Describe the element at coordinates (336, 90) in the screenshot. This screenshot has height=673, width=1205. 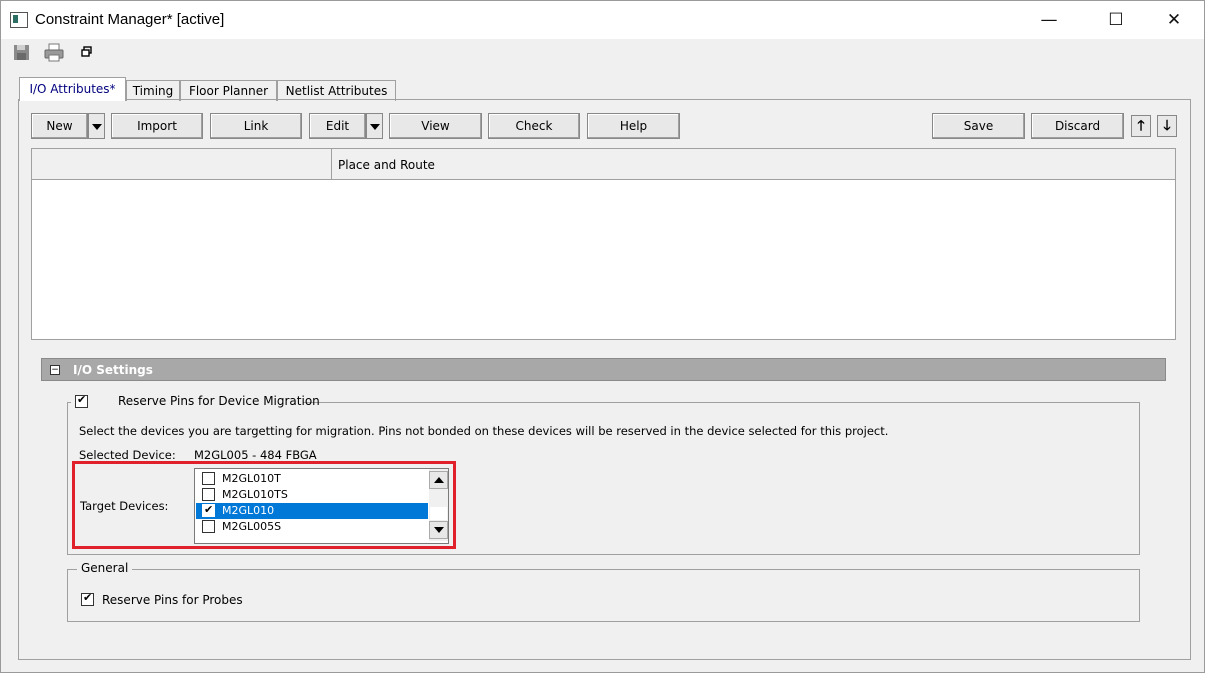
I see `tab-netlist-attributes: Netlist Attributes` at that location.